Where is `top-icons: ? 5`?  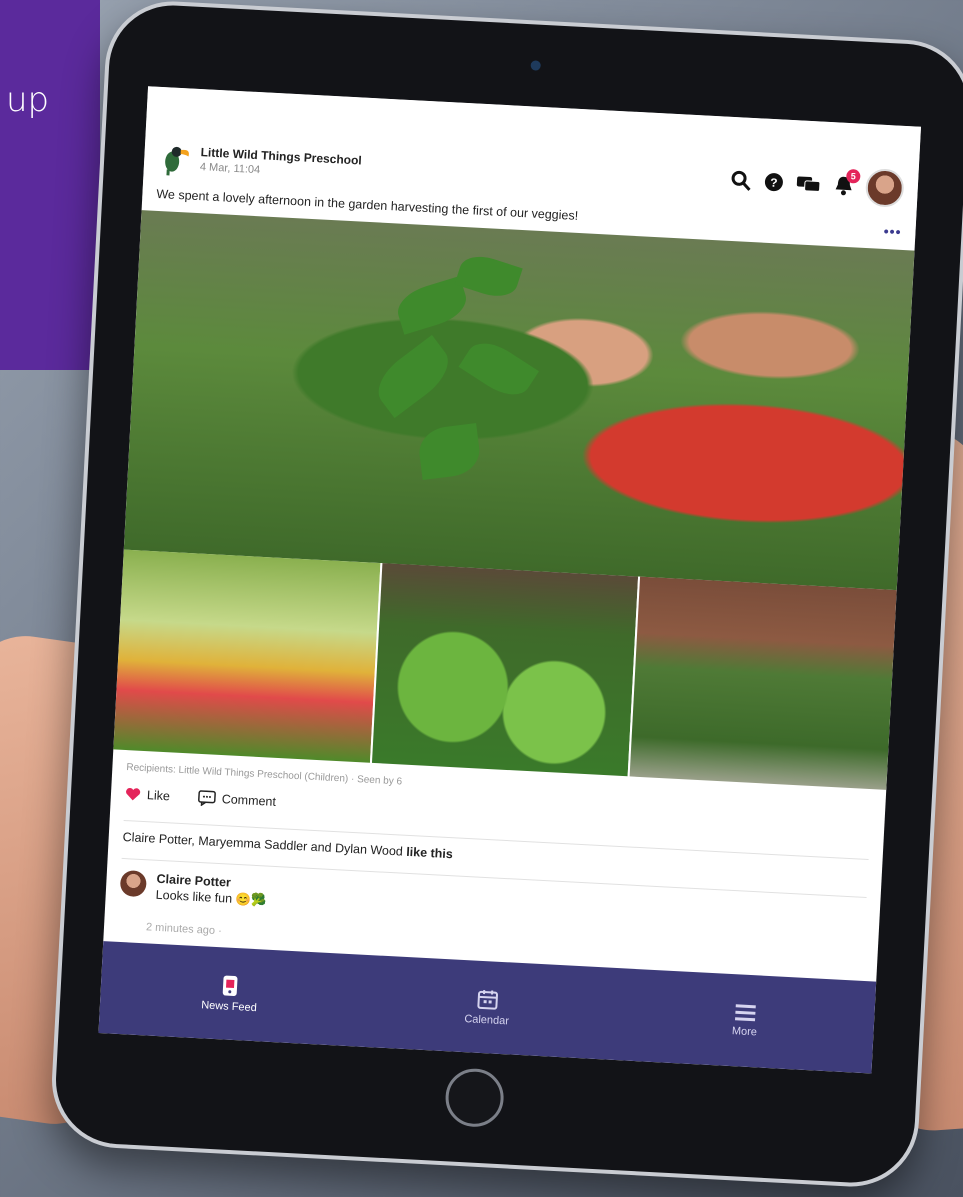
top-icons: ? 5 is located at coordinates (817, 184).